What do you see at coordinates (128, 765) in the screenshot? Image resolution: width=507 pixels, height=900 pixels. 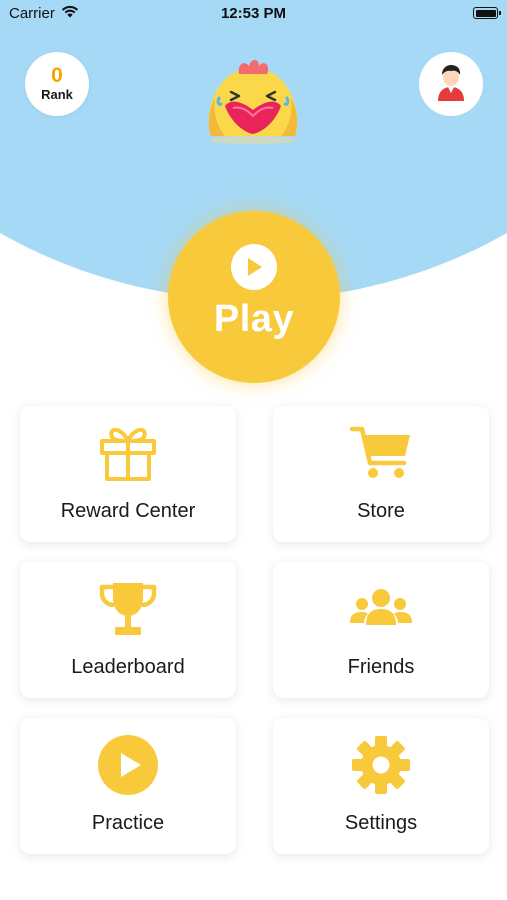 I see `play-circle-icon` at bounding box center [128, 765].